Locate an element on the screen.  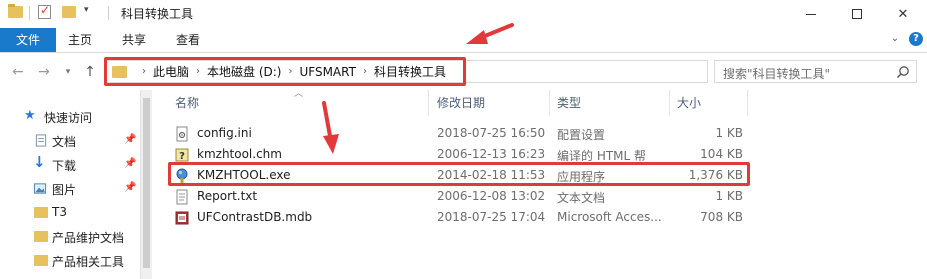
back-button: ← is located at coordinates (18, 72).